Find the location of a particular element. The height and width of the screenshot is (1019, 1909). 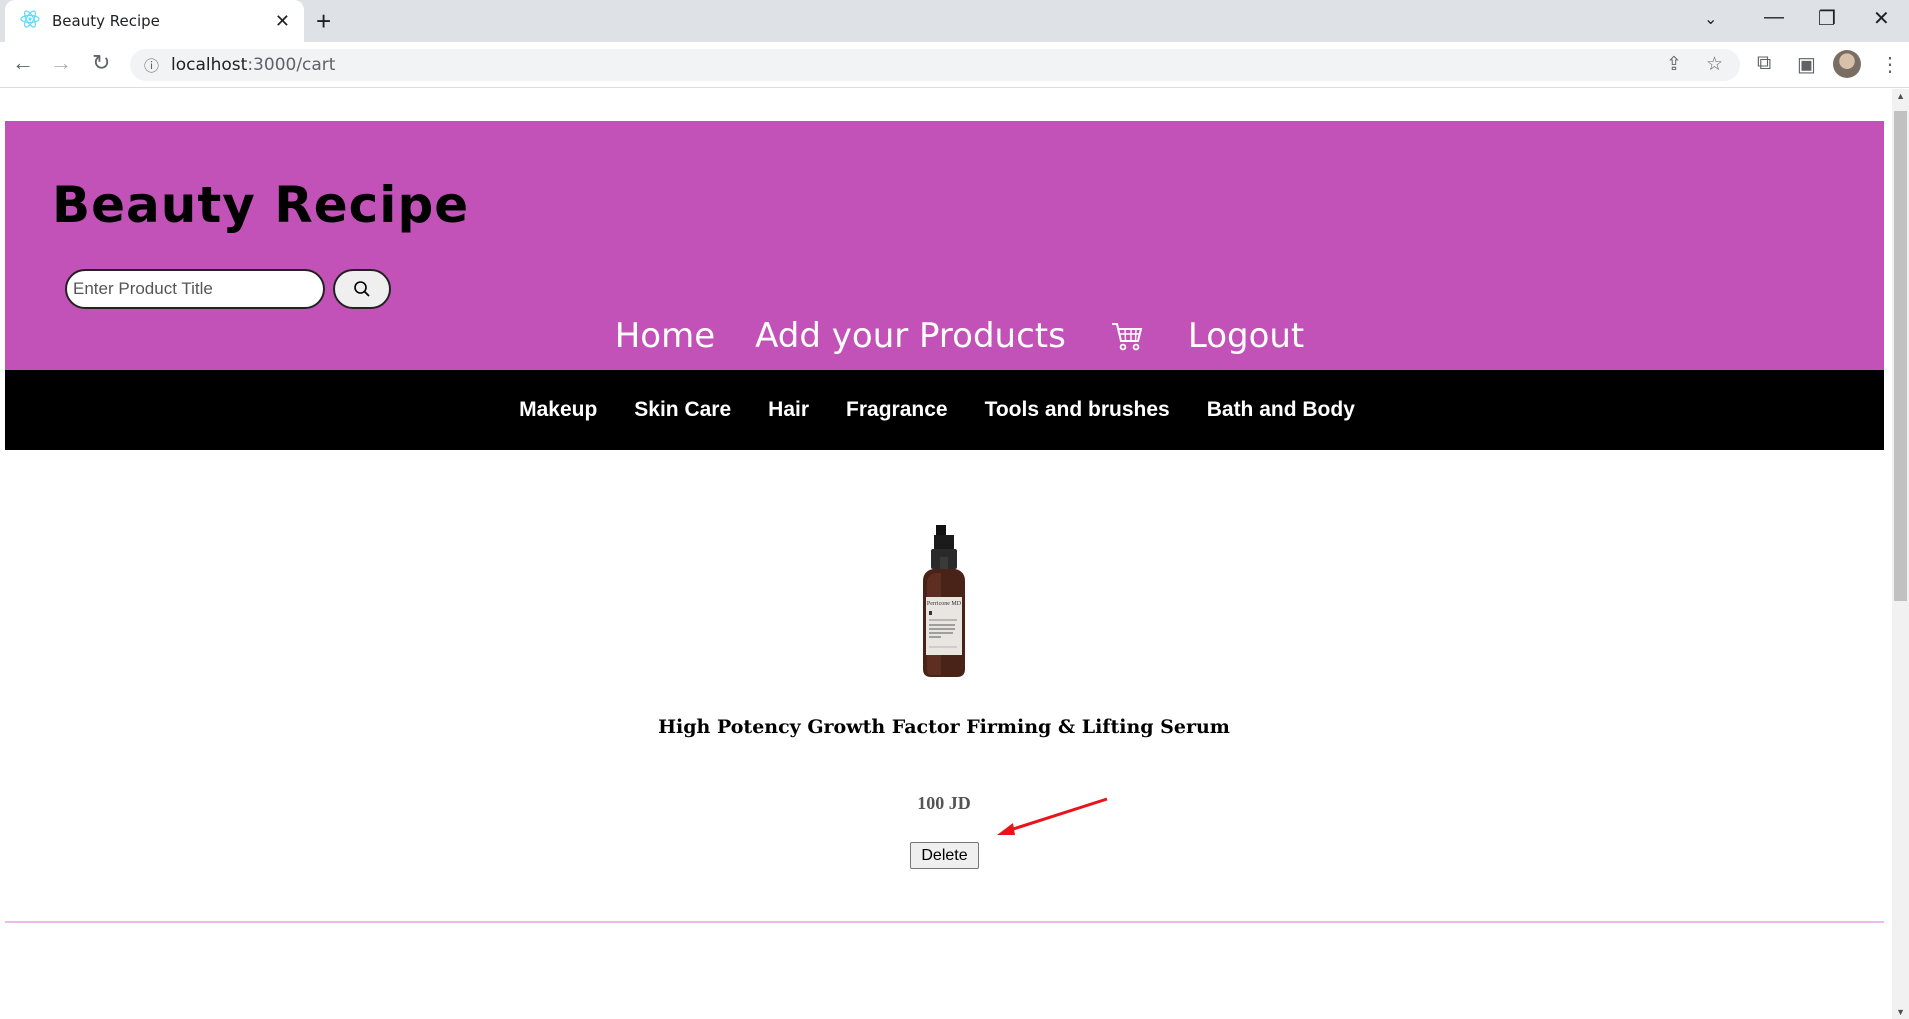

extensions-icon: ⧉ is located at coordinates (1764, 63).